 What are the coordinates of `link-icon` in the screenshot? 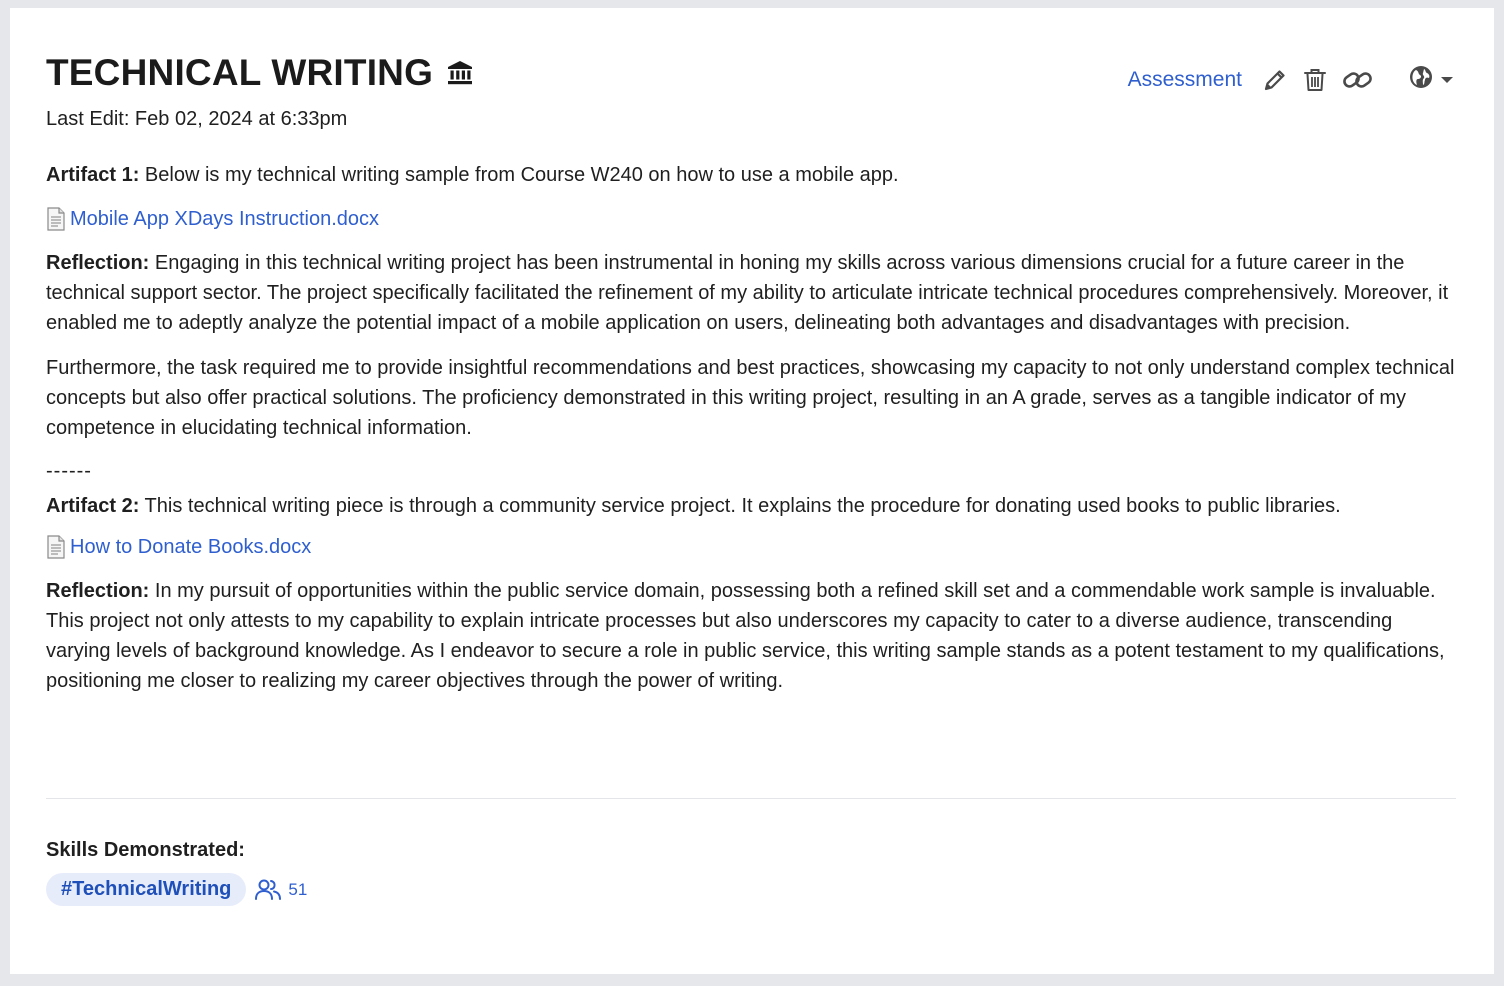 It's located at (1358, 80).